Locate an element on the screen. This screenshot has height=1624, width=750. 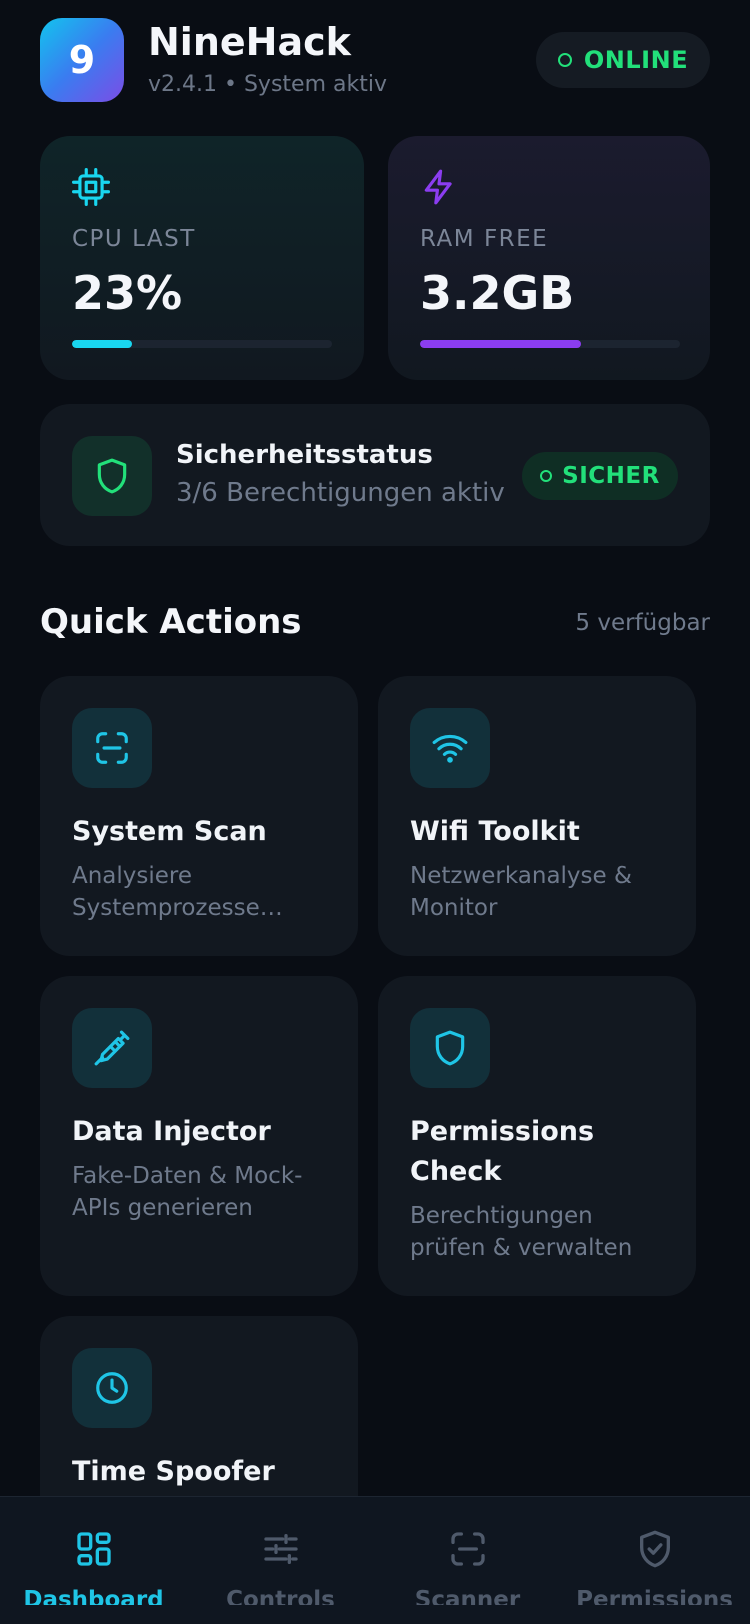
cpu-label: CPU LAST is located at coordinates (134, 239).